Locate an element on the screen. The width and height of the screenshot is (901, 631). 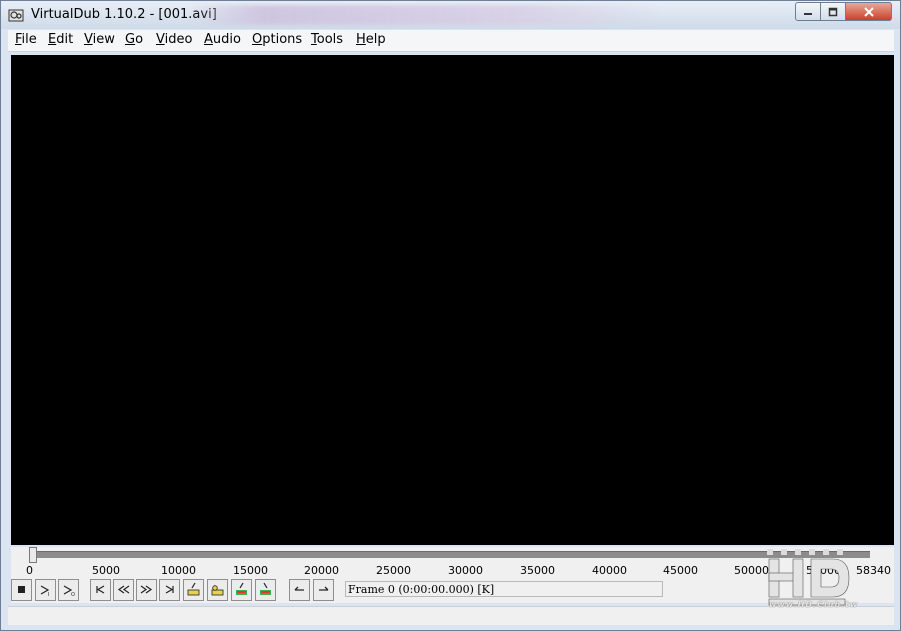
title-bar: VirtualDub 1.10.2 - [001.avi] is located at coordinates (450, 15).